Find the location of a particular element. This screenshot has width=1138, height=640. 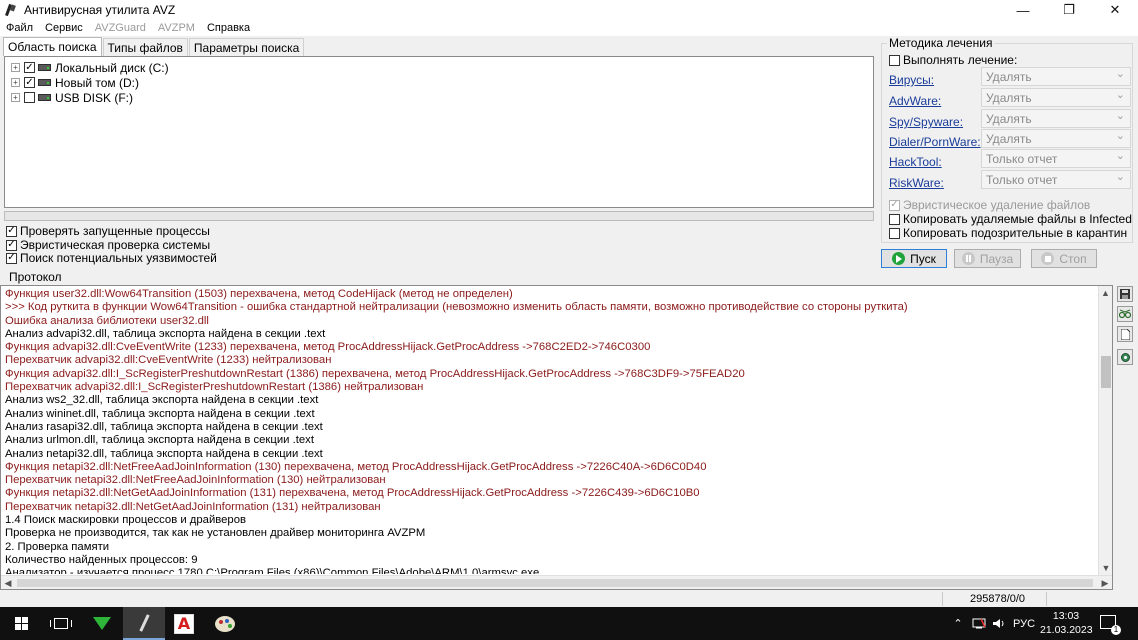

taskbar-clock: 13:03 21.03.2023 is located at coordinates (1066, 623).